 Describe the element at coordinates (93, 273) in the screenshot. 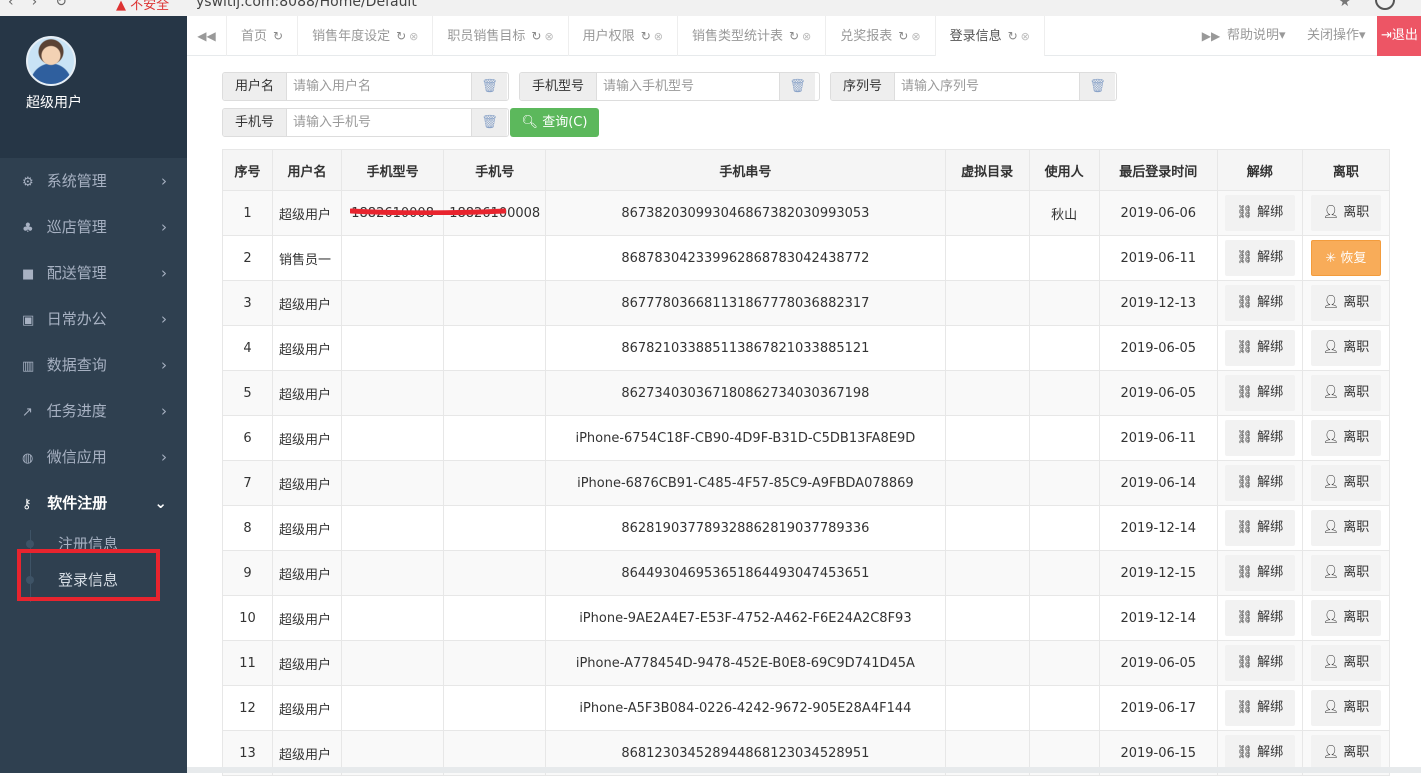

I see `sidebar-item-delivery: ■ 配送管理 ›` at that location.